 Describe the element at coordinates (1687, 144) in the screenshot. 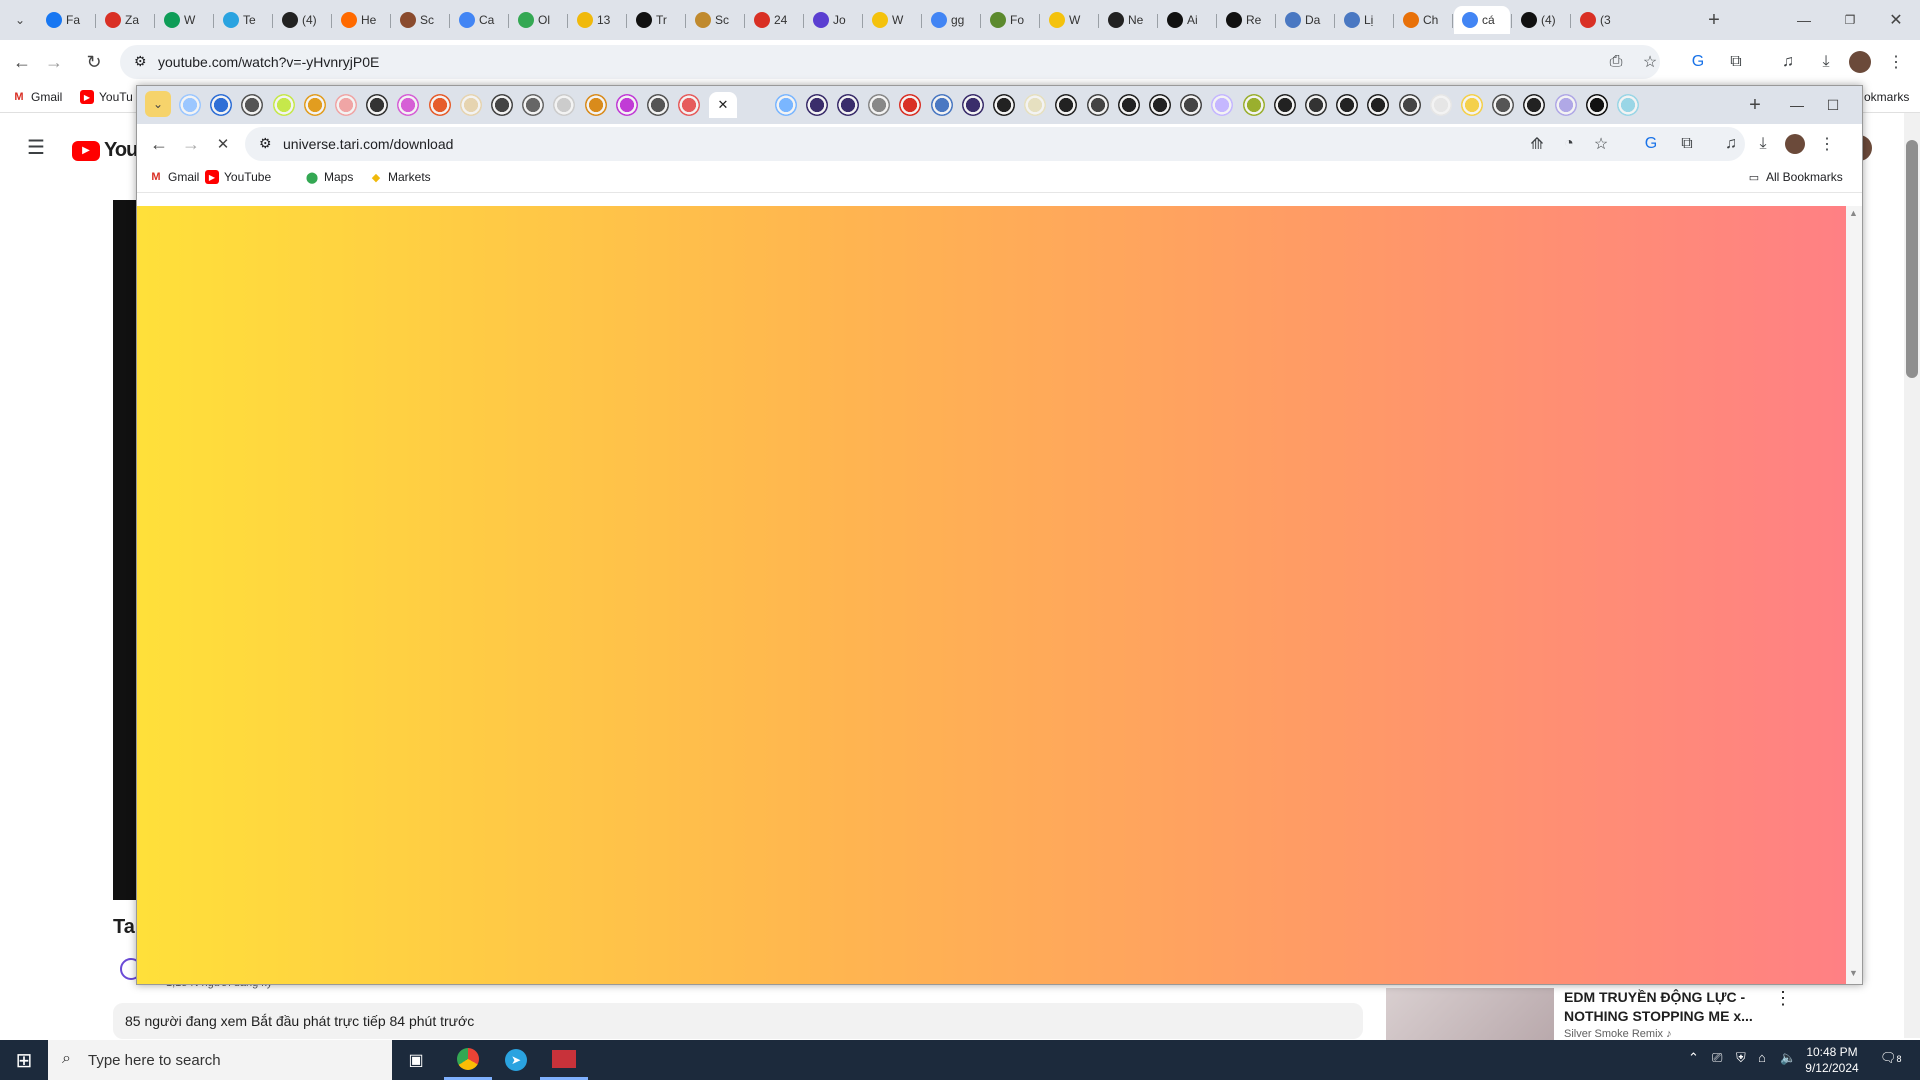

I see `front-extensions-icon: ⧉` at that location.